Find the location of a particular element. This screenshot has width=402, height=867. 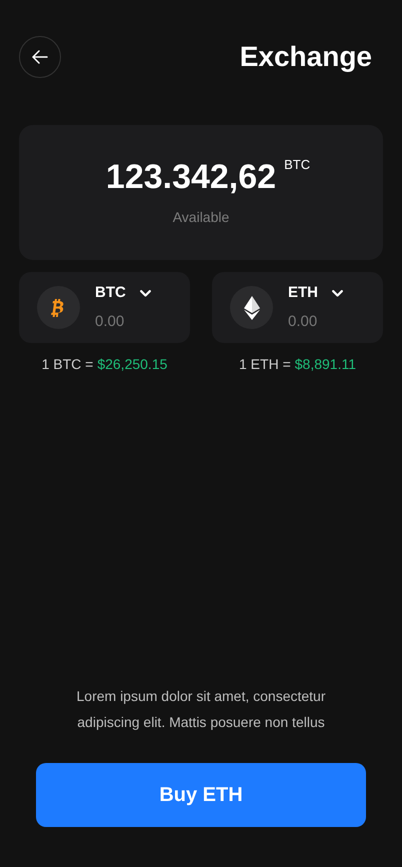

rate-value: $26,250.15 is located at coordinates (132, 364).